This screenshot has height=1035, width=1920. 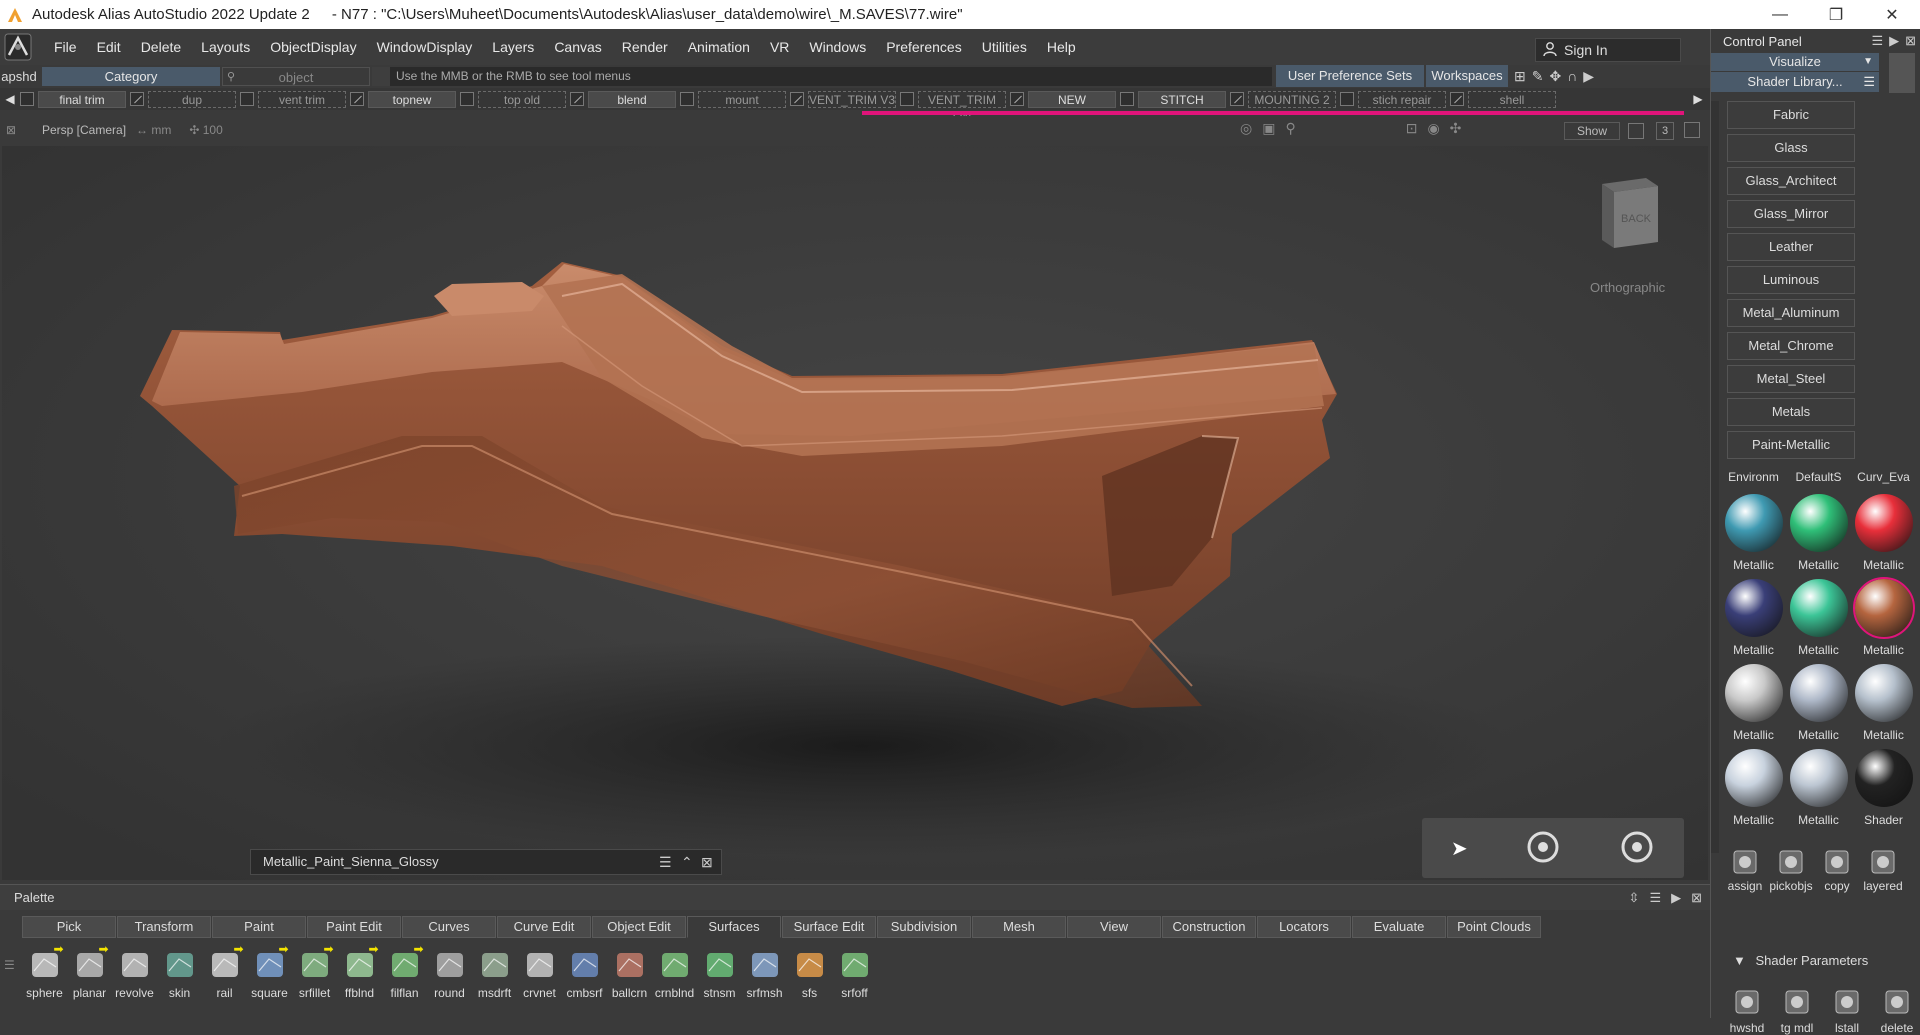 I want to click on category-dropdown: Category, so click(x=131, y=76).